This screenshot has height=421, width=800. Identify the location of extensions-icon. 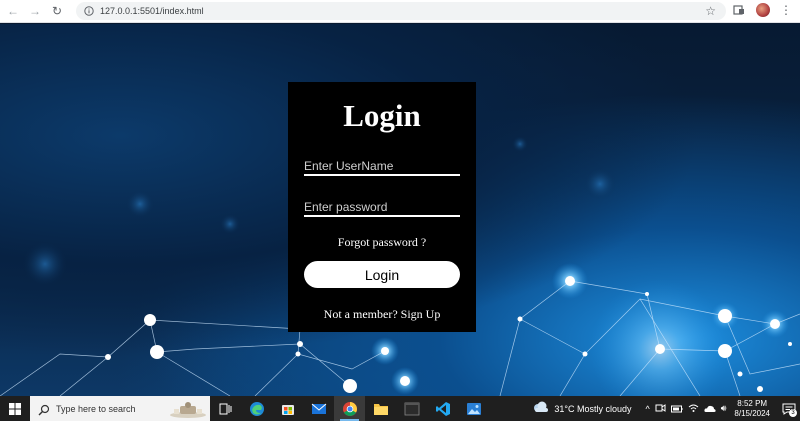
(739, 10).